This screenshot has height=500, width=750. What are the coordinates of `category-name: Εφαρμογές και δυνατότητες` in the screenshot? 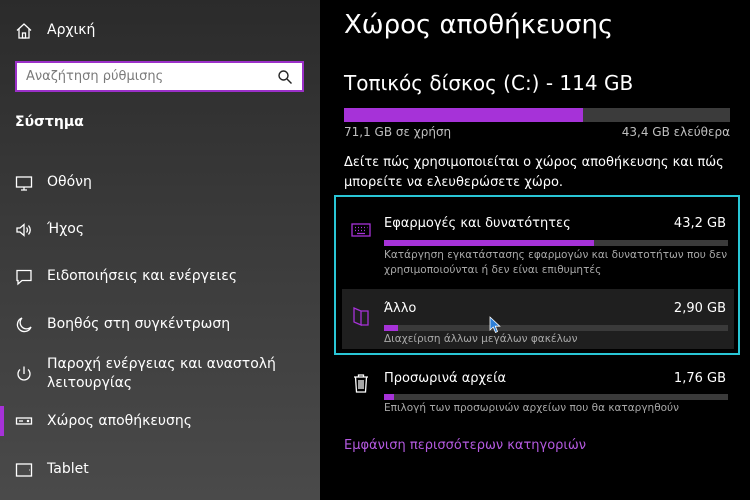 It's located at (477, 223).